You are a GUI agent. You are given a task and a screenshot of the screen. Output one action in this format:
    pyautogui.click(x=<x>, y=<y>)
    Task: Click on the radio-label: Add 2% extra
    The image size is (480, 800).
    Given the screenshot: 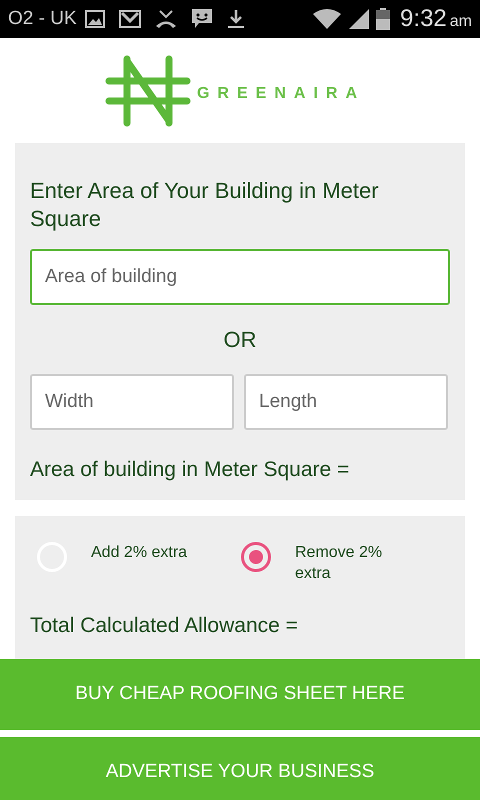 What is the action you would take?
    pyautogui.click(x=139, y=552)
    